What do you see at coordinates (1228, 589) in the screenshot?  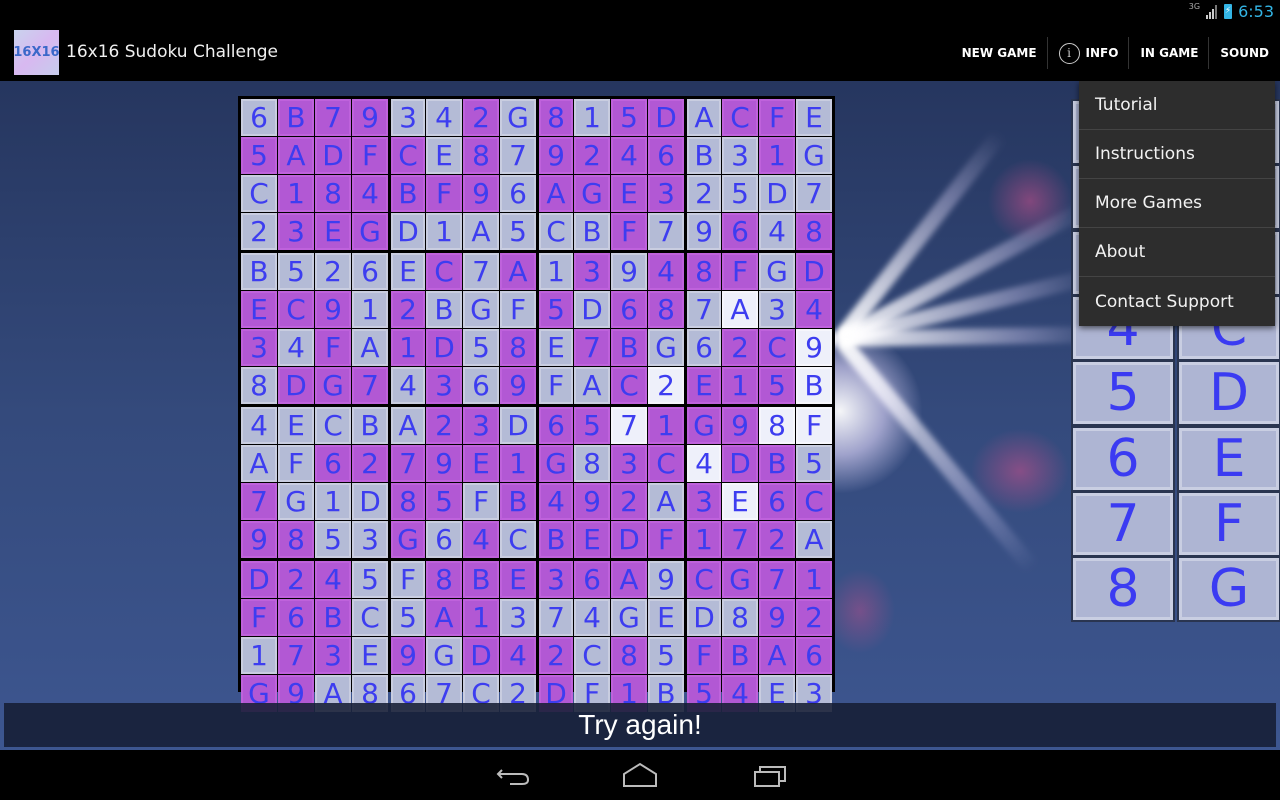 I see `number-pad-button: G` at bounding box center [1228, 589].